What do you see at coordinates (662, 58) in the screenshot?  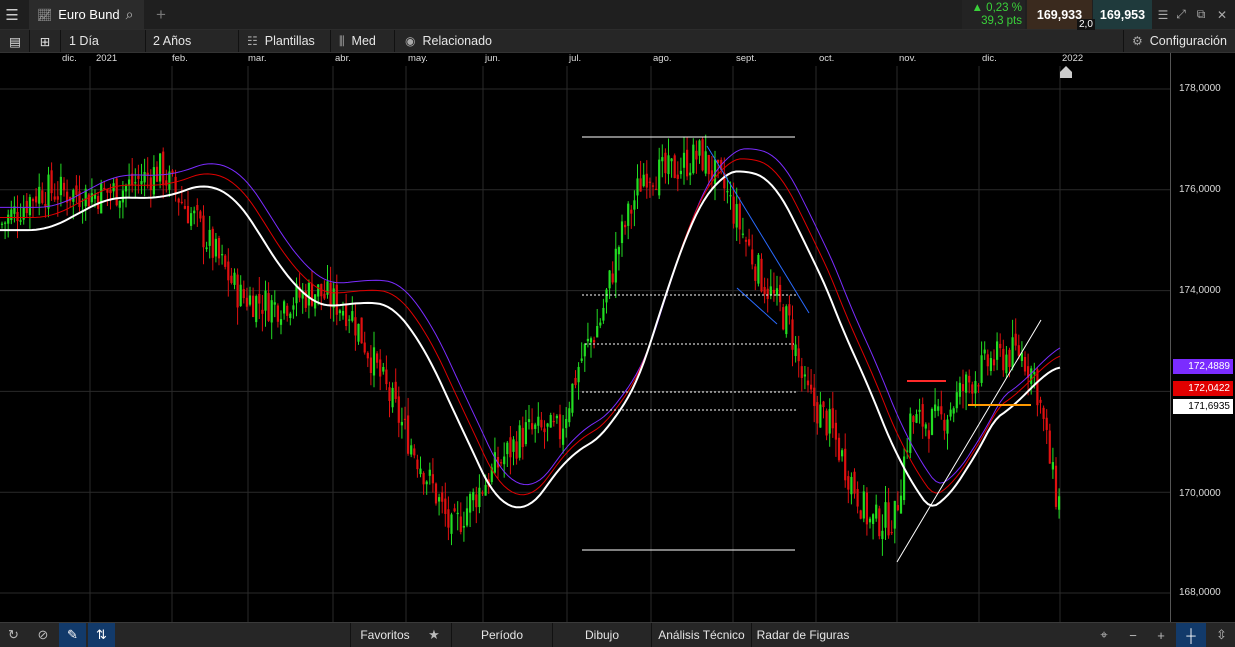 I see `month-label: ago.` at bounding box center [662, 58].